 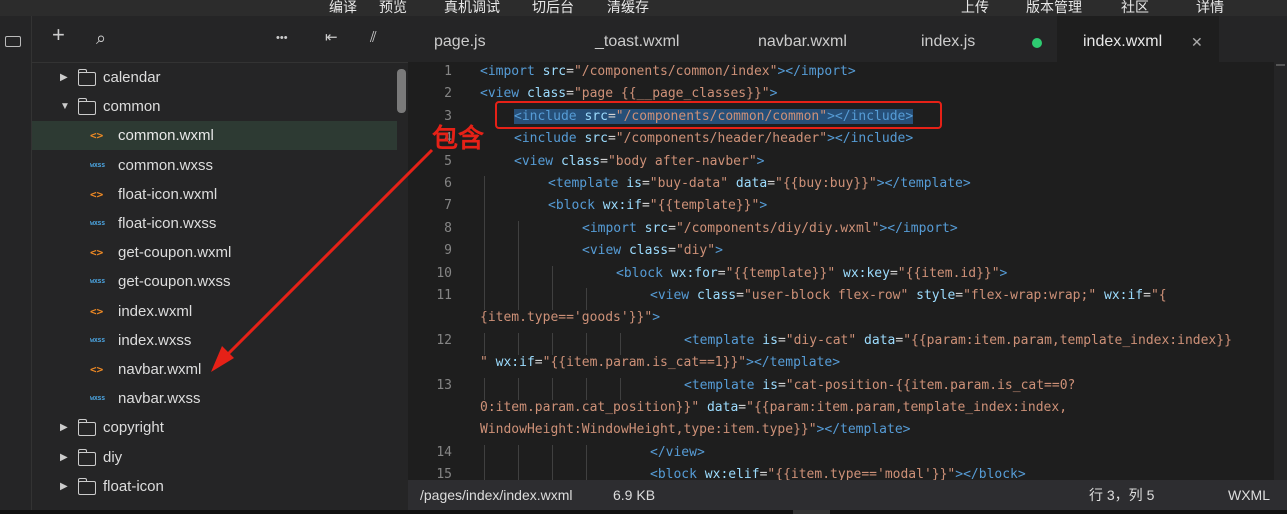 I want to click on status-file-path: /pages/index/index.wxml, so click(x=496, y=495).